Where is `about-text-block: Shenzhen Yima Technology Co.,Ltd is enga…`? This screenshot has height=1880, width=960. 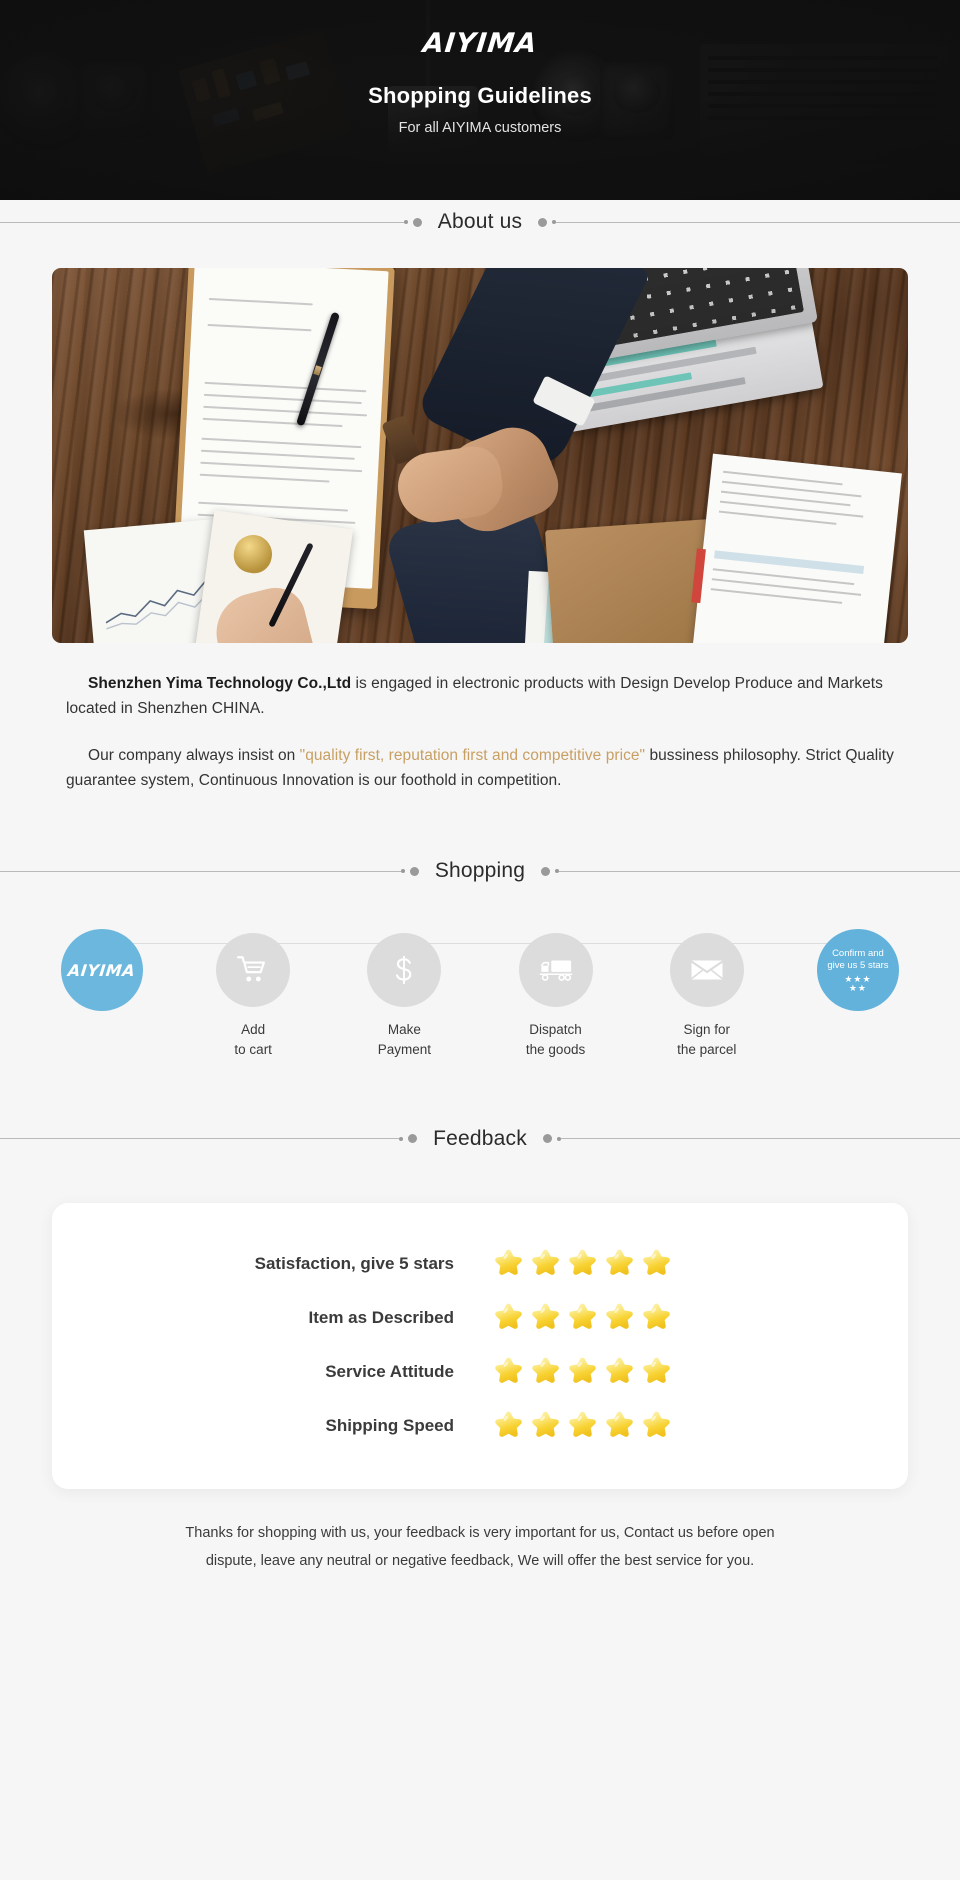
about-text-block: Shenzhen Yima Technology Co.,Ltd is enga… is located at coordinates (480, 718).